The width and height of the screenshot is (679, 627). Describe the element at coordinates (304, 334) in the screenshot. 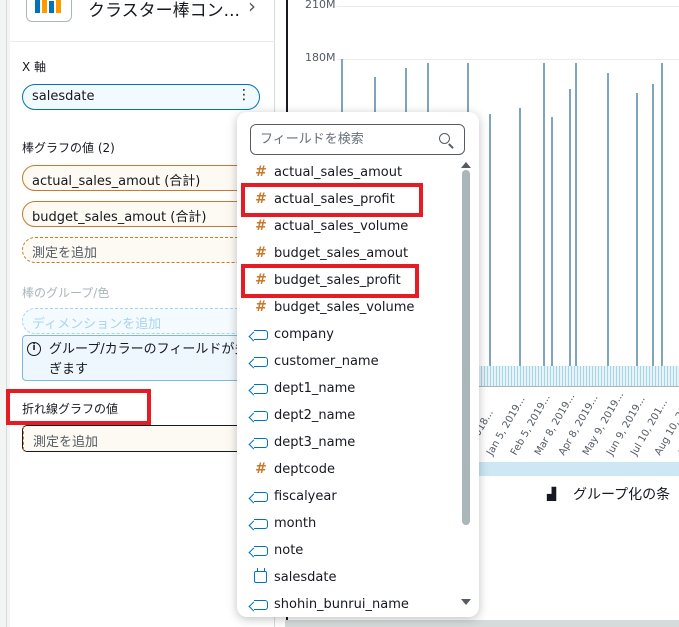

I see `field-name: company` at that location.